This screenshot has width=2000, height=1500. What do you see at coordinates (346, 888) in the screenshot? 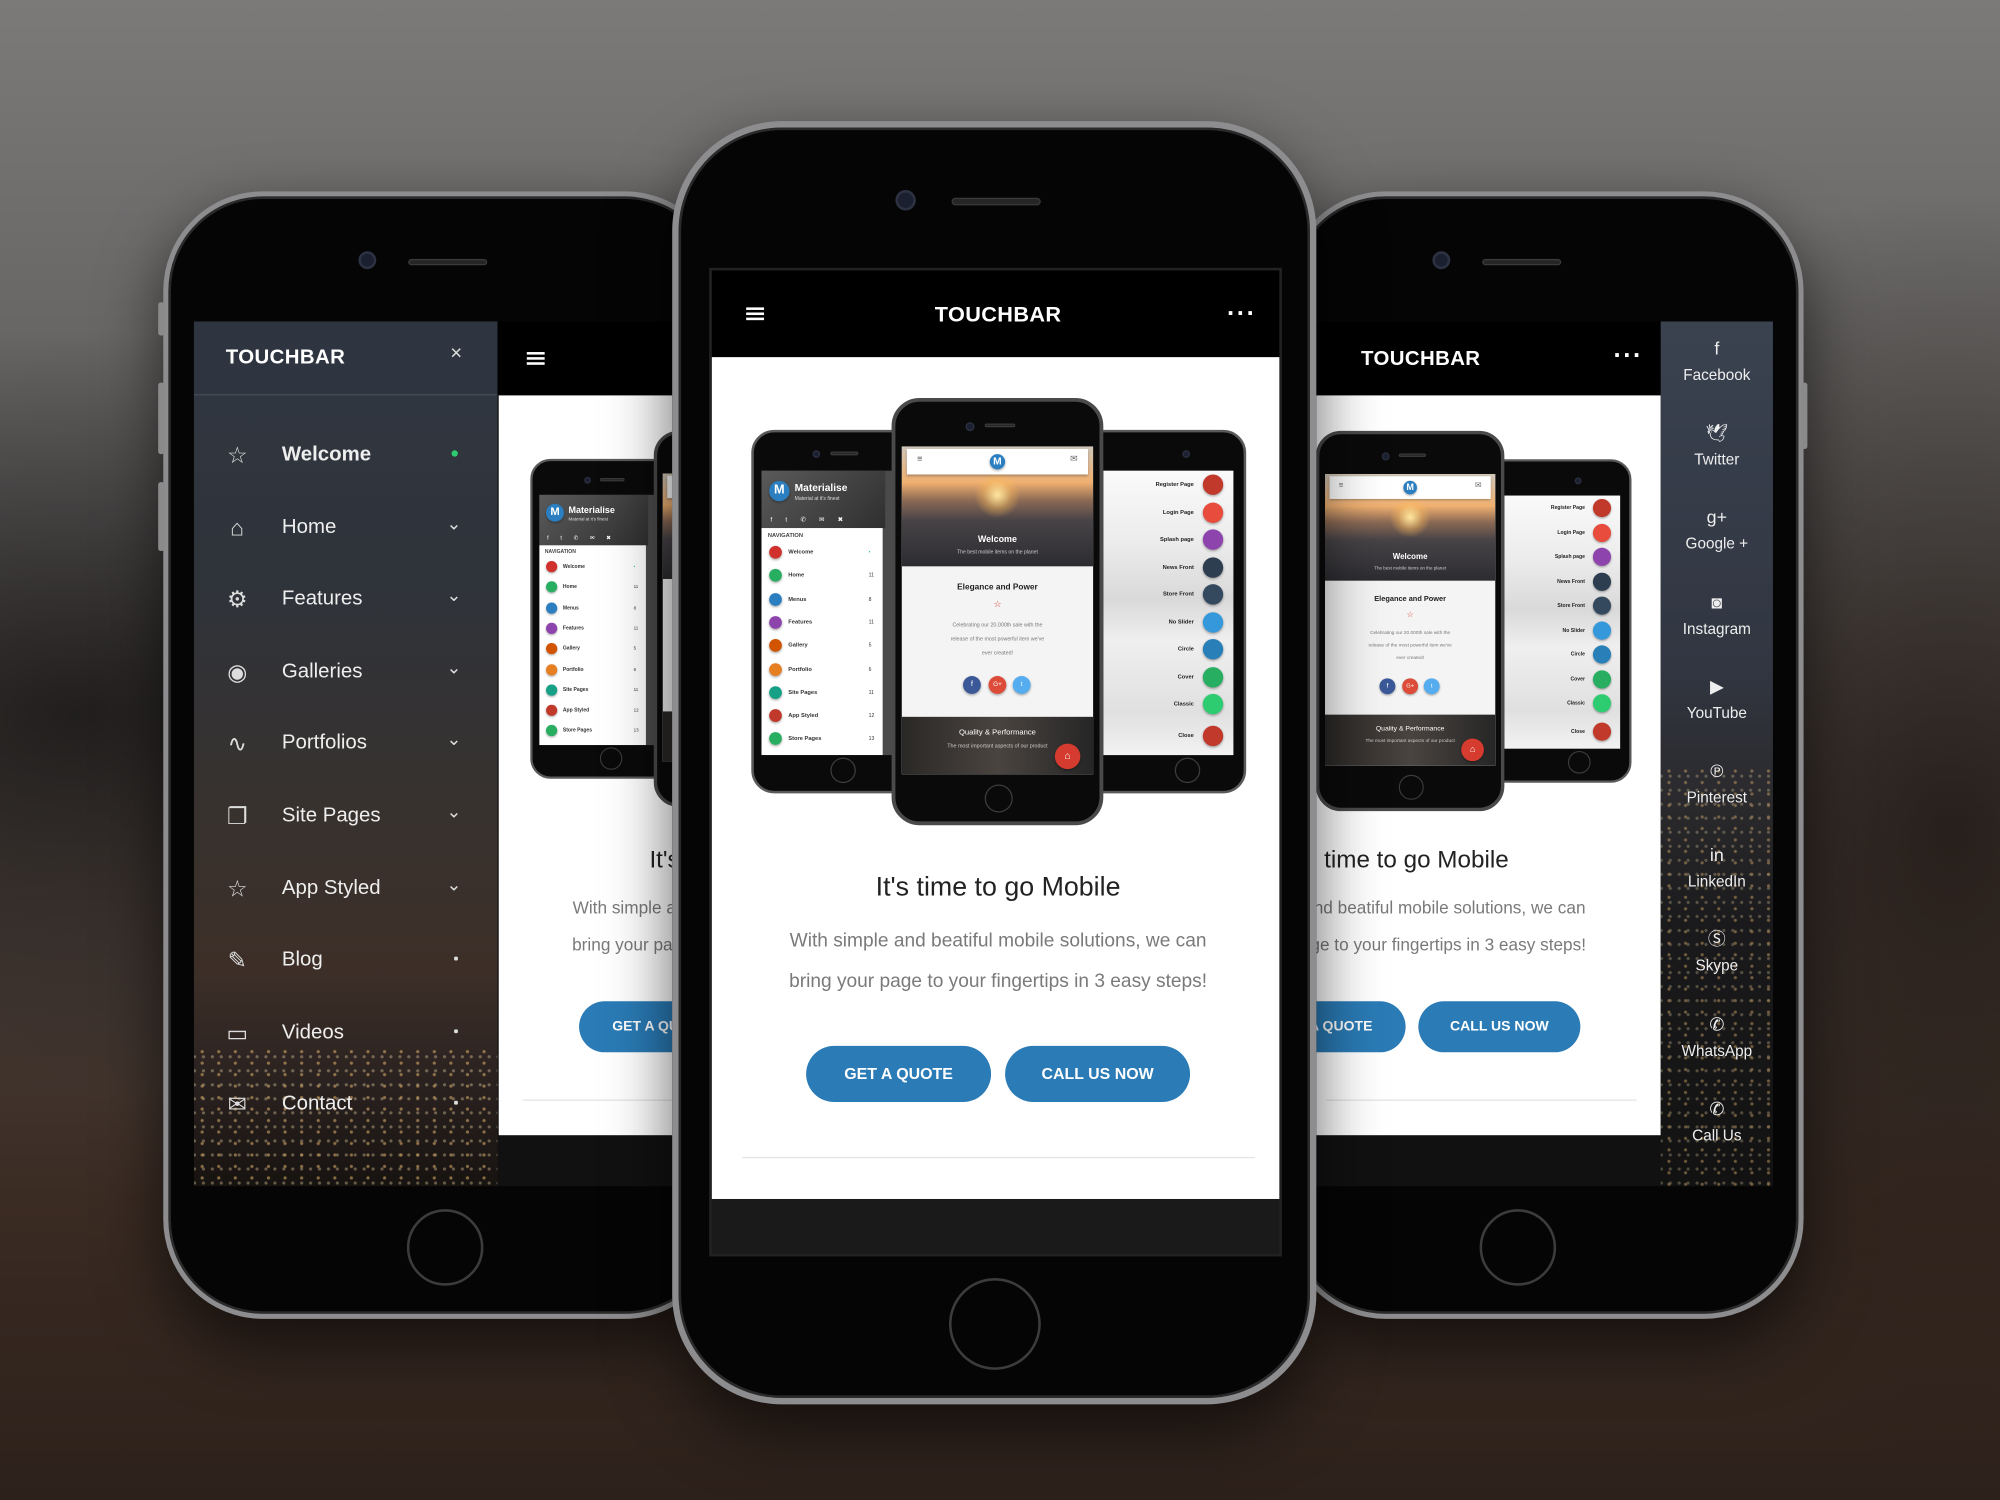
I see `sidebar-item-app-styled: ☆ App Styled ⌄` at bounding box center [346, 888].